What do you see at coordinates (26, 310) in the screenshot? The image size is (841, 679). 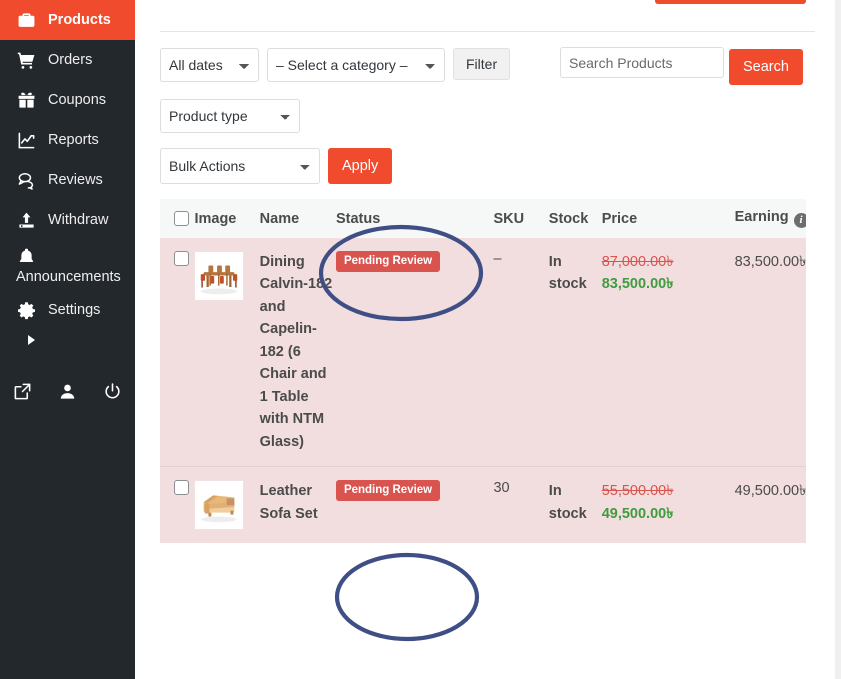 I see `gear-icon` at bounding box center [26, 310].